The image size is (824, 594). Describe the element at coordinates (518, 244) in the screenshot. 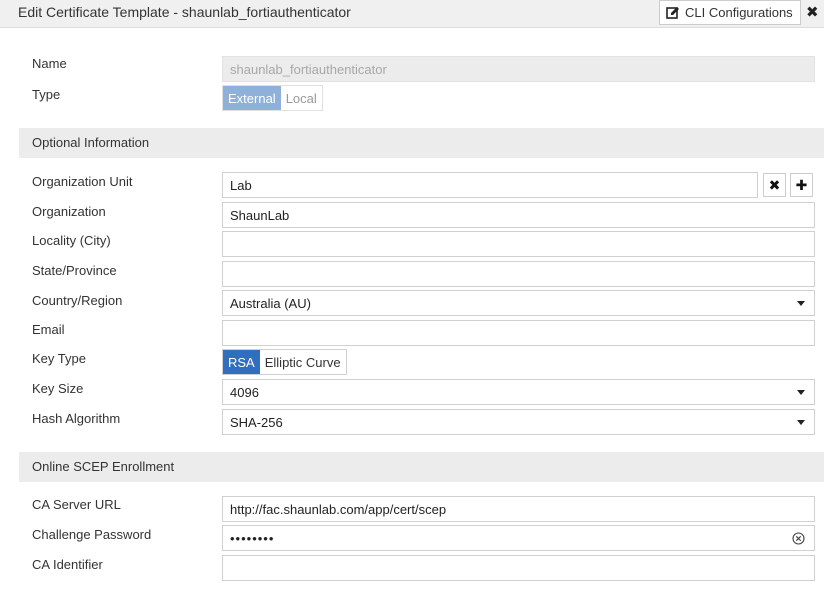

I see `locality-input` at that location.